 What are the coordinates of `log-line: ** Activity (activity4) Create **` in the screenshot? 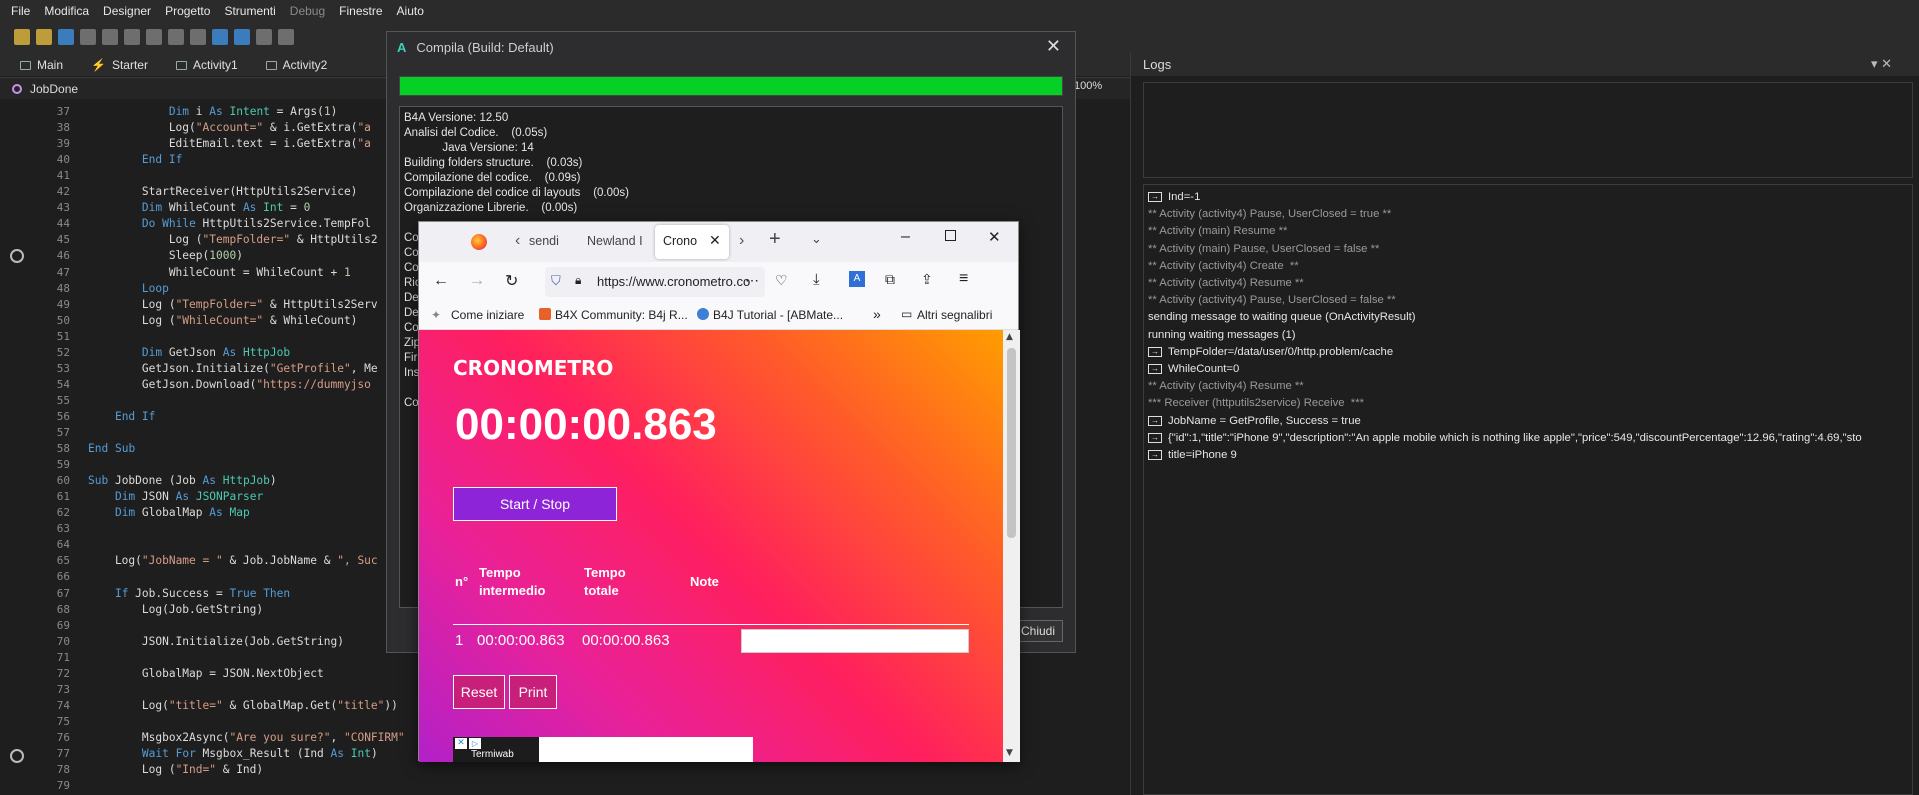 It's located at (1528, 266).